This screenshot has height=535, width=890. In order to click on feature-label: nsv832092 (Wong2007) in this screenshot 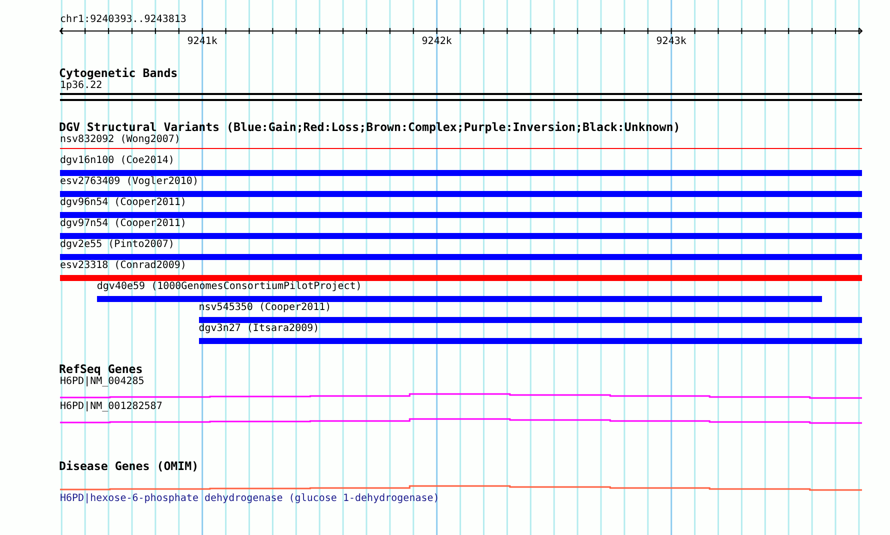, I will do `click(121, 140)`.